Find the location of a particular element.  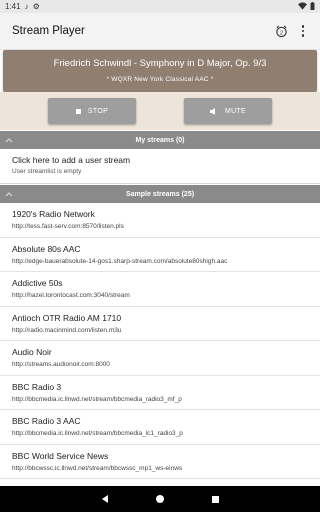

status-right is located at coordinates (306, 6).